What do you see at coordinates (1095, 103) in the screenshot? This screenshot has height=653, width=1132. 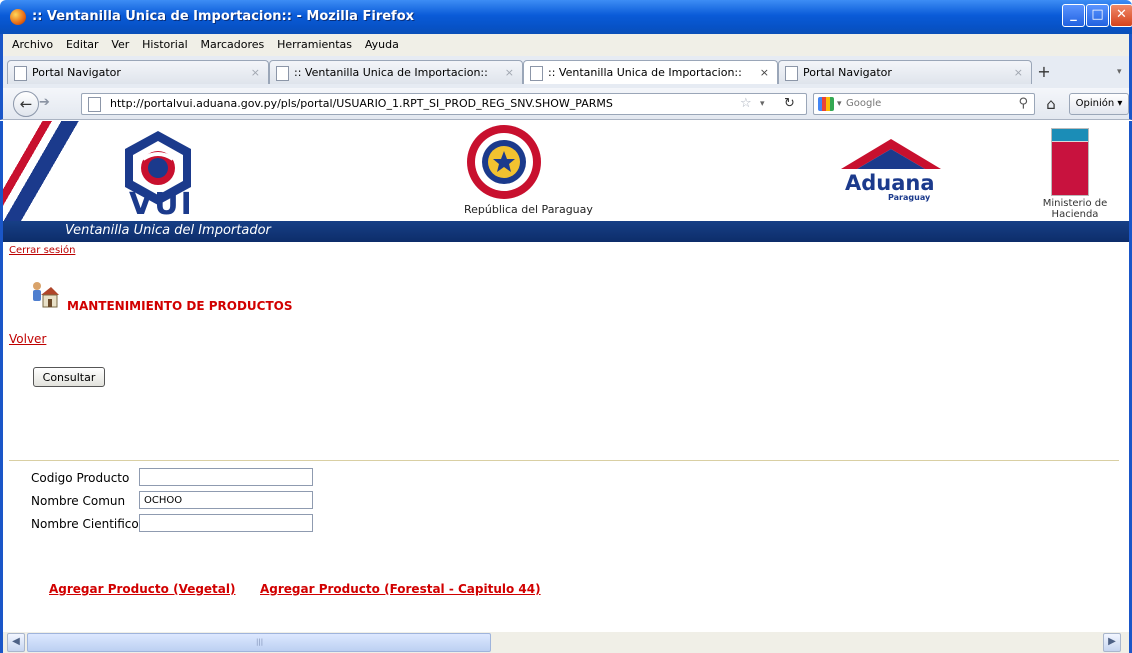 I see `opinion-label: Opinión` at bounding box center [1095, 103].